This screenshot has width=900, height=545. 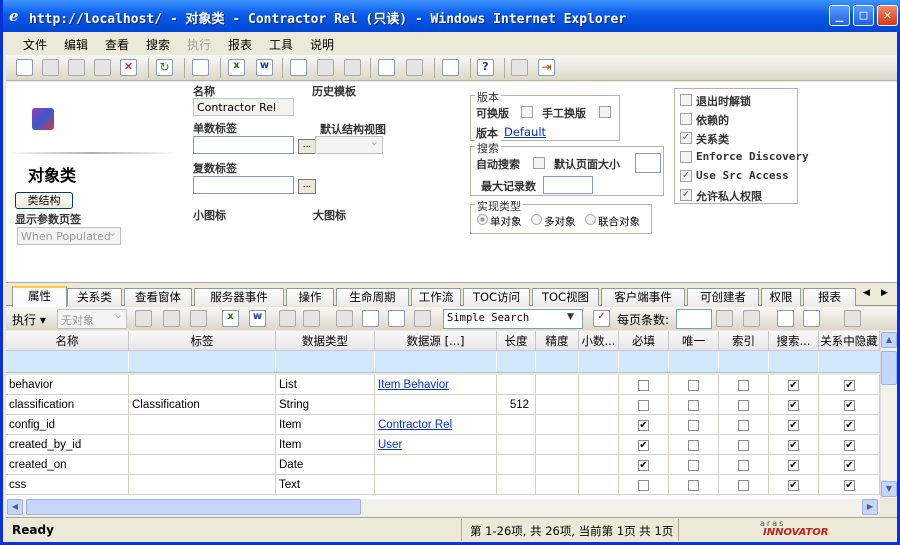 What do you see at coordinates (298, 67) in the screenshot?
I see `lock-icon` at bounding box center [298, 67].